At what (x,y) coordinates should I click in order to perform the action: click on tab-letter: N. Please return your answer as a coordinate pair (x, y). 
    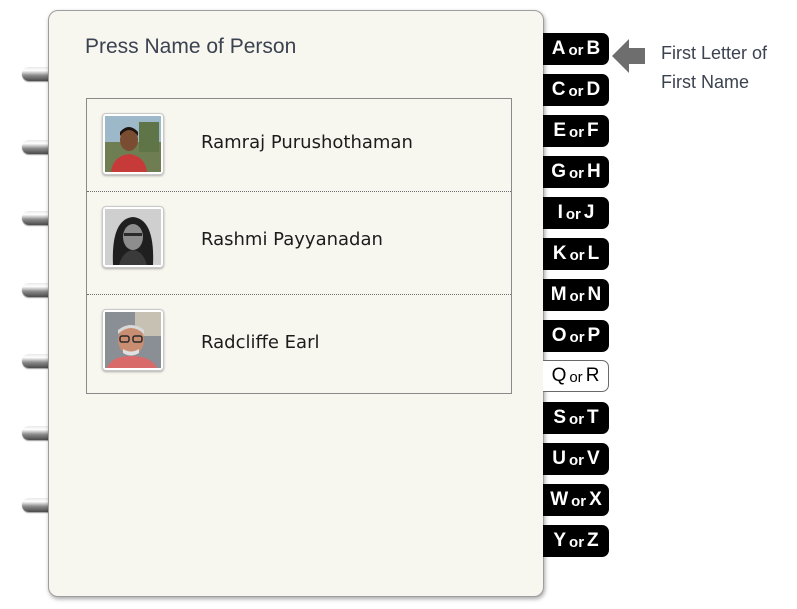
    Looking at the image, I should click on (594, 294).